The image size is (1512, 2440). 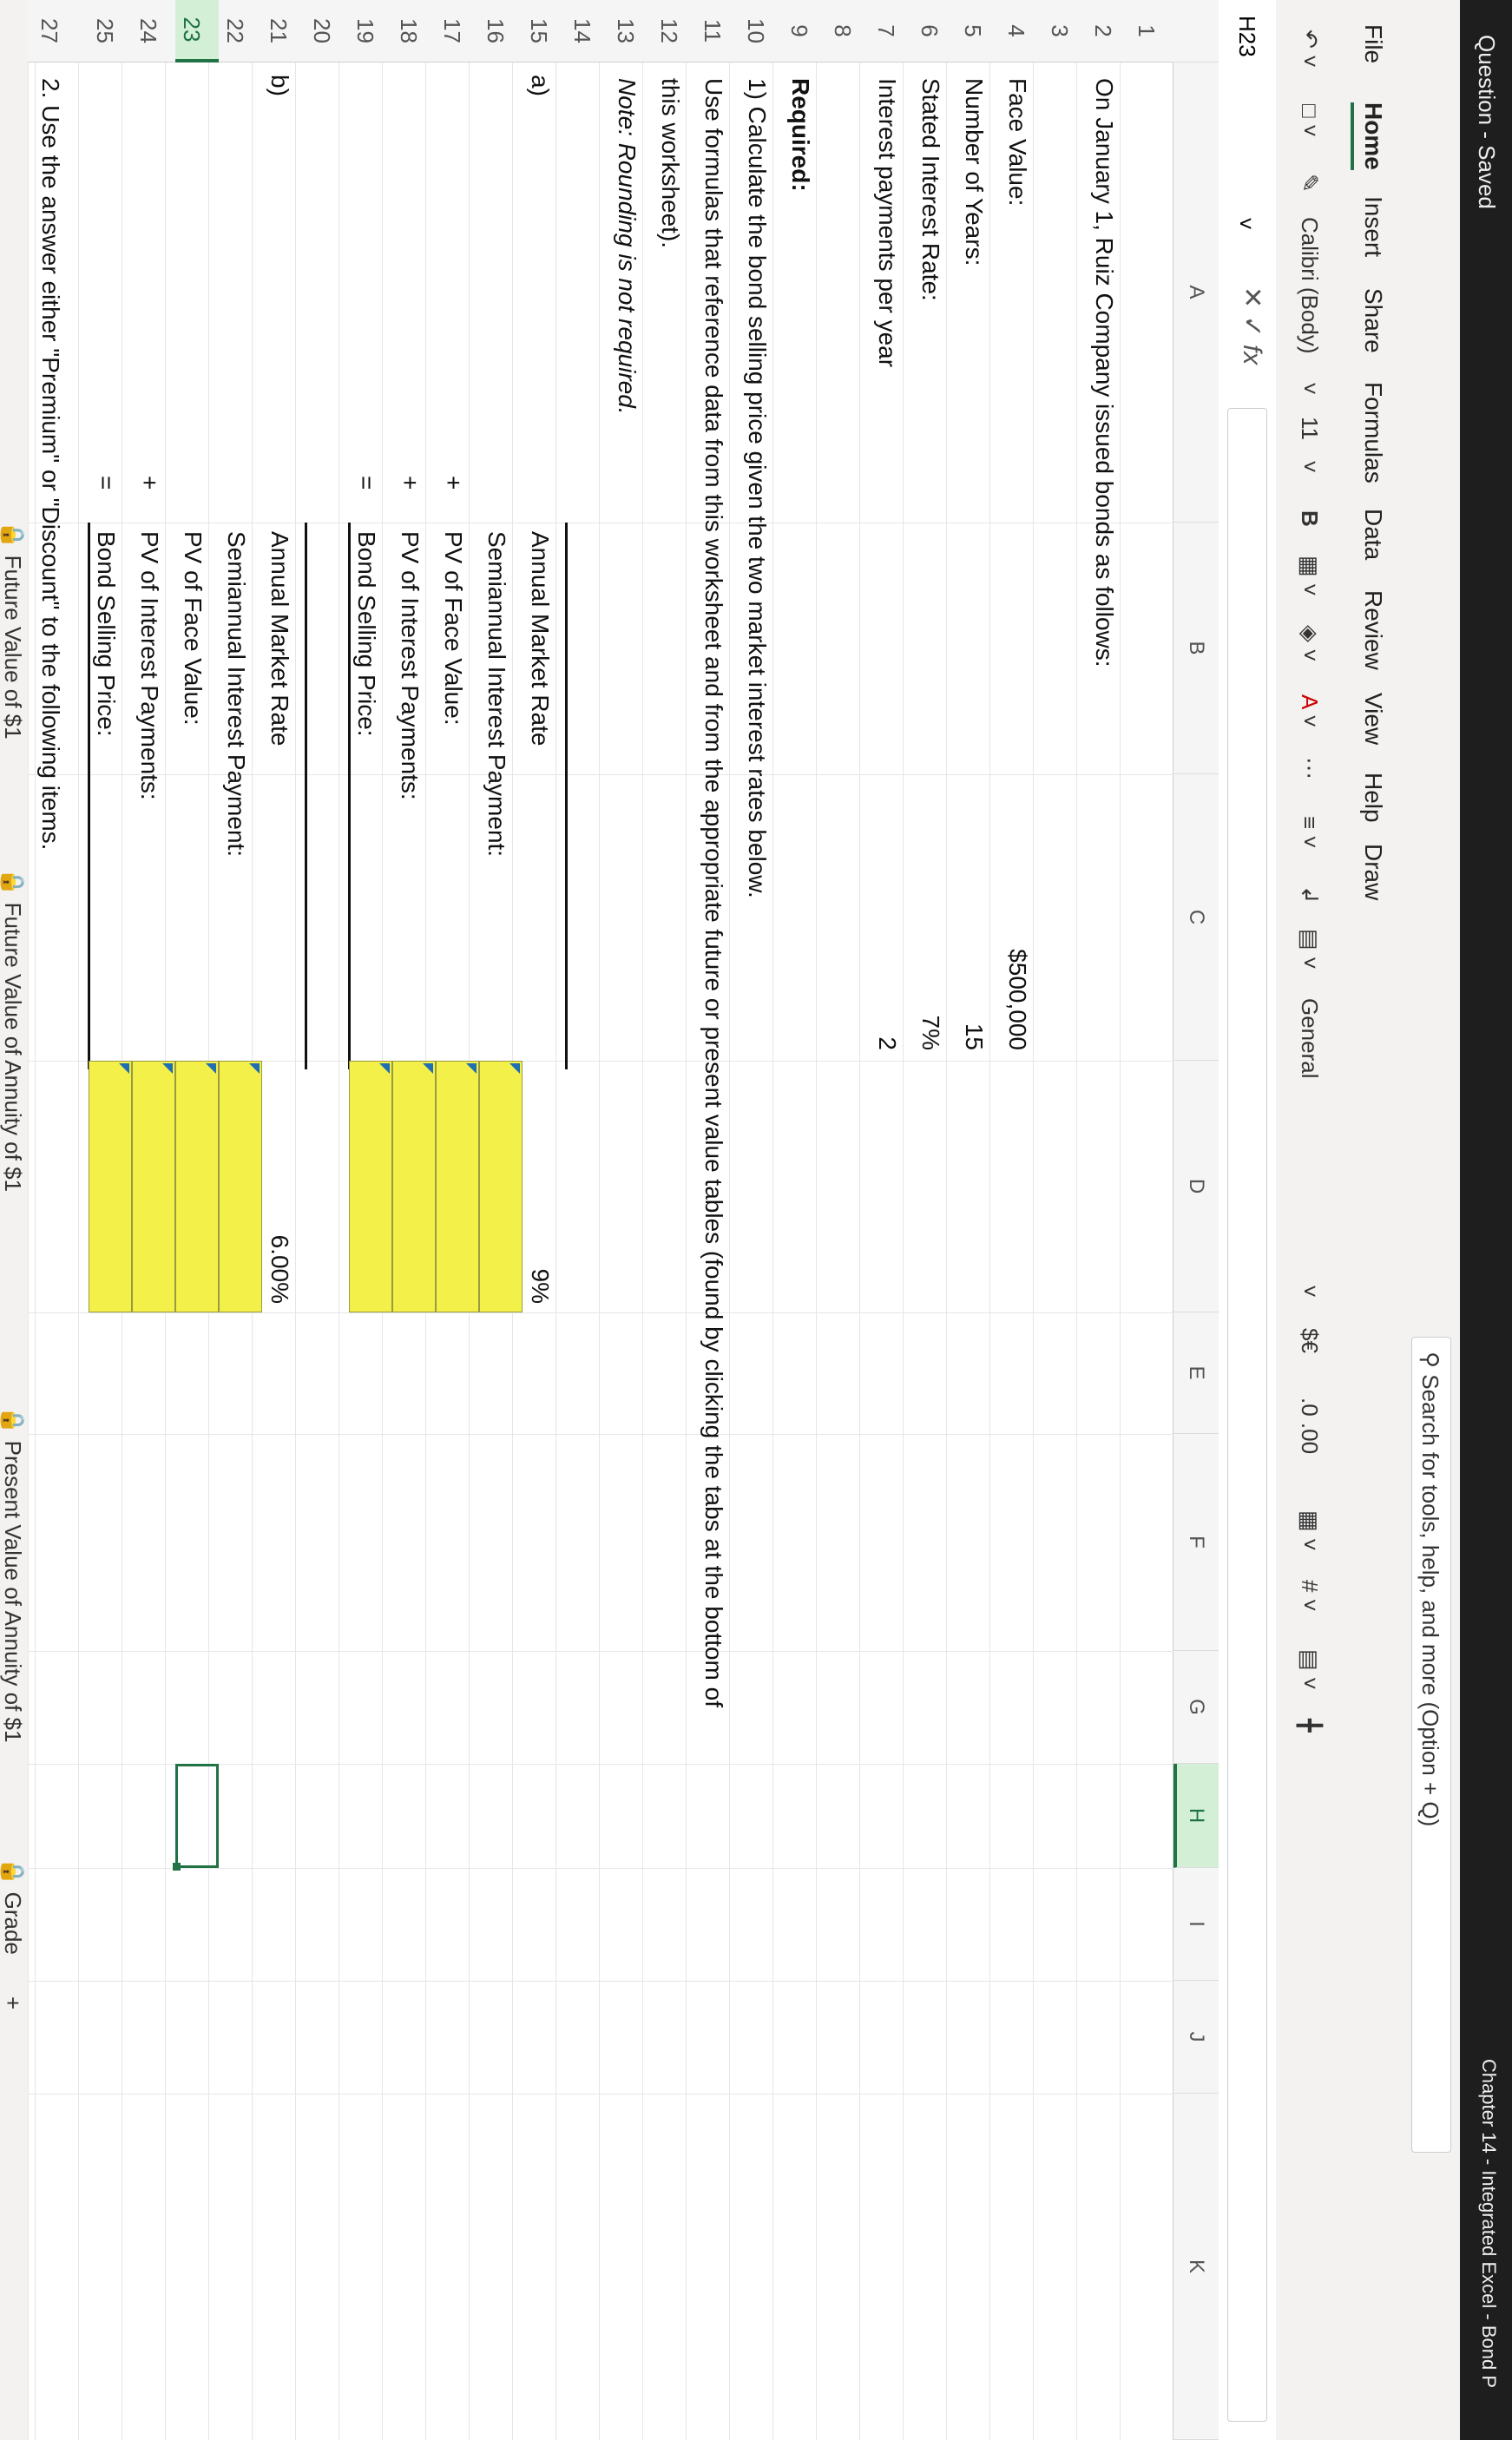 I want to click on column-header-a: A, so click(x=1196, y=292).